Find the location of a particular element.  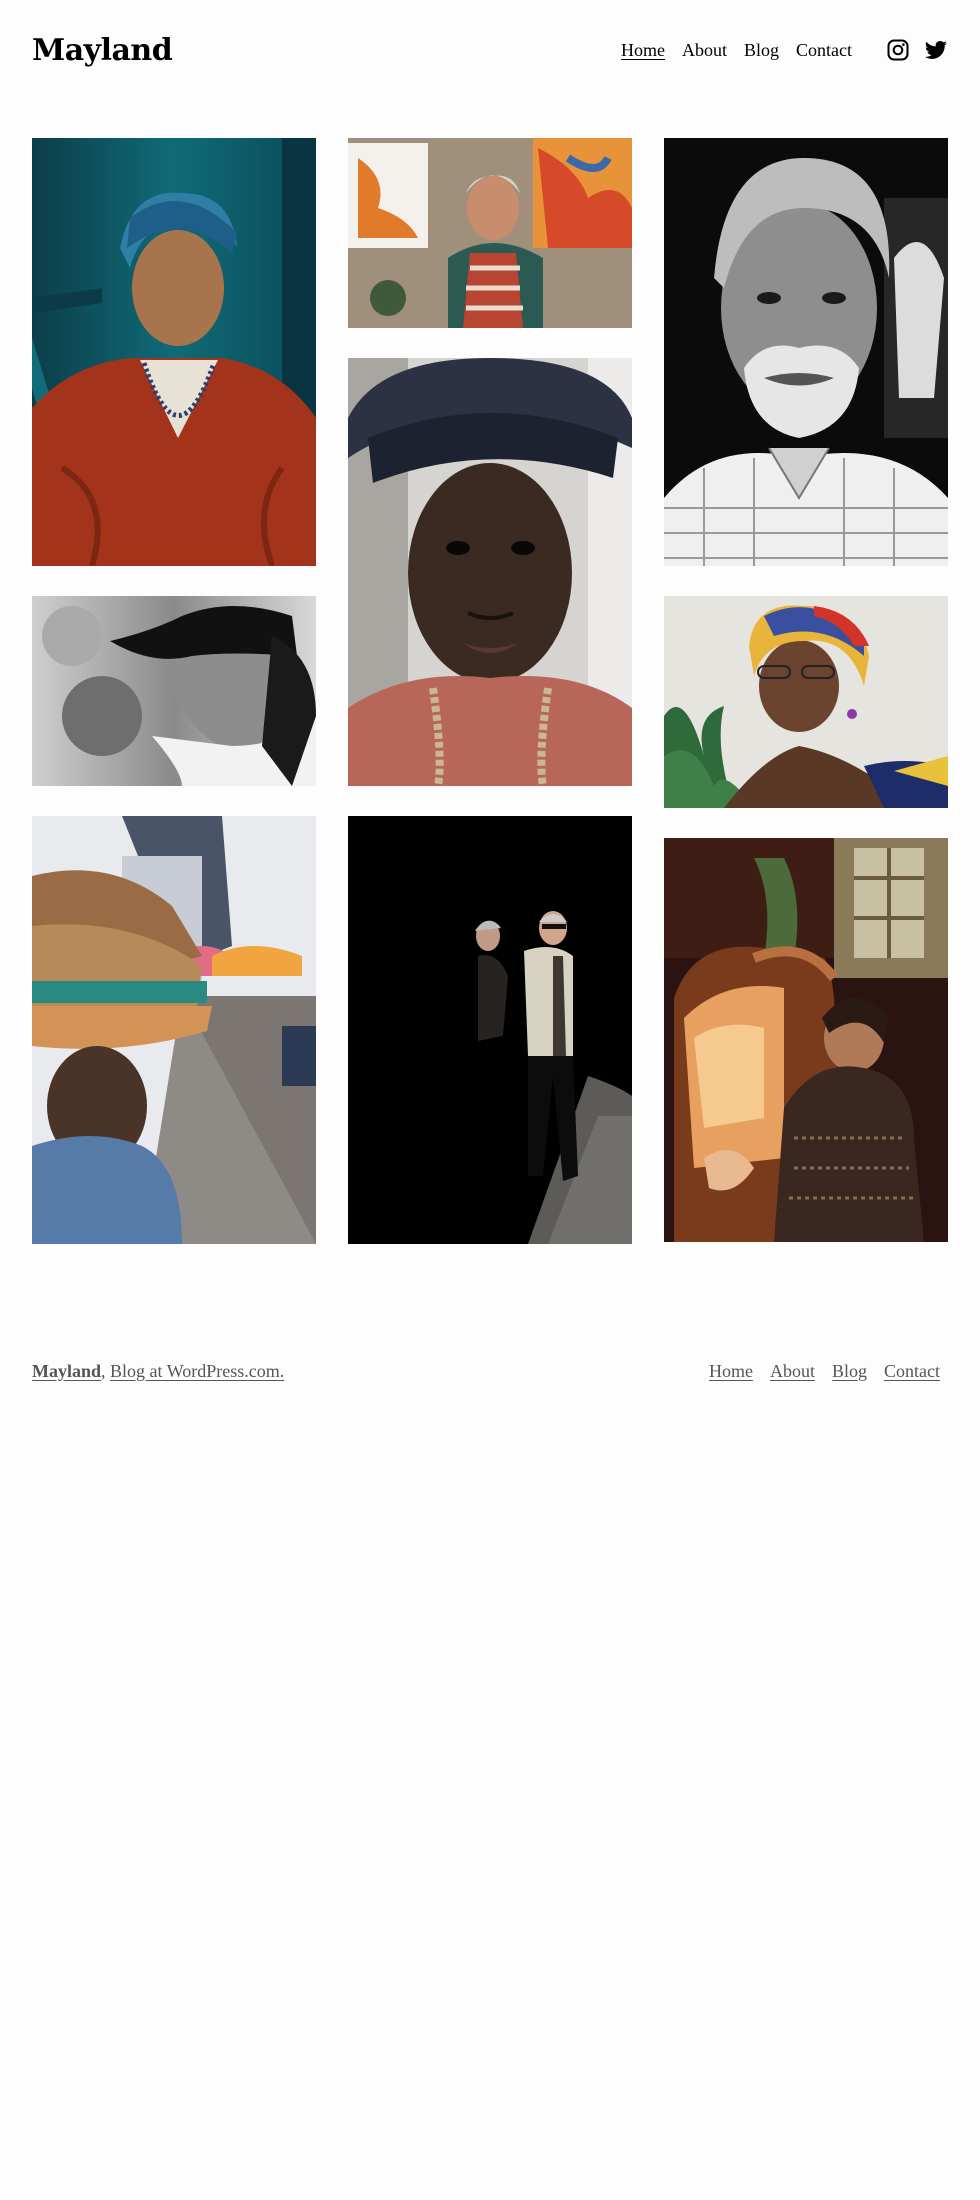

woman-colorful-headwrap-image is located at coordinates (806, 702).